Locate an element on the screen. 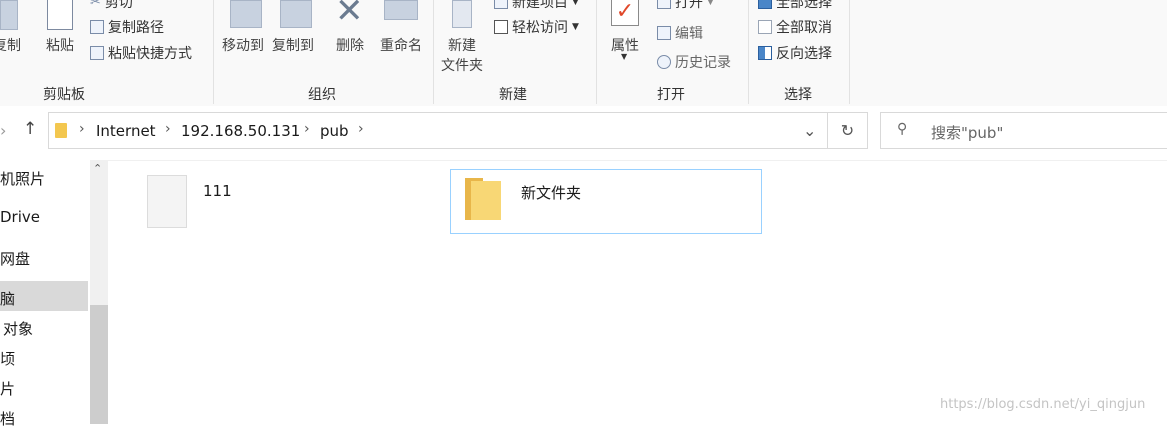  rename-button: 重命名 is located at coordinates (401, 45).